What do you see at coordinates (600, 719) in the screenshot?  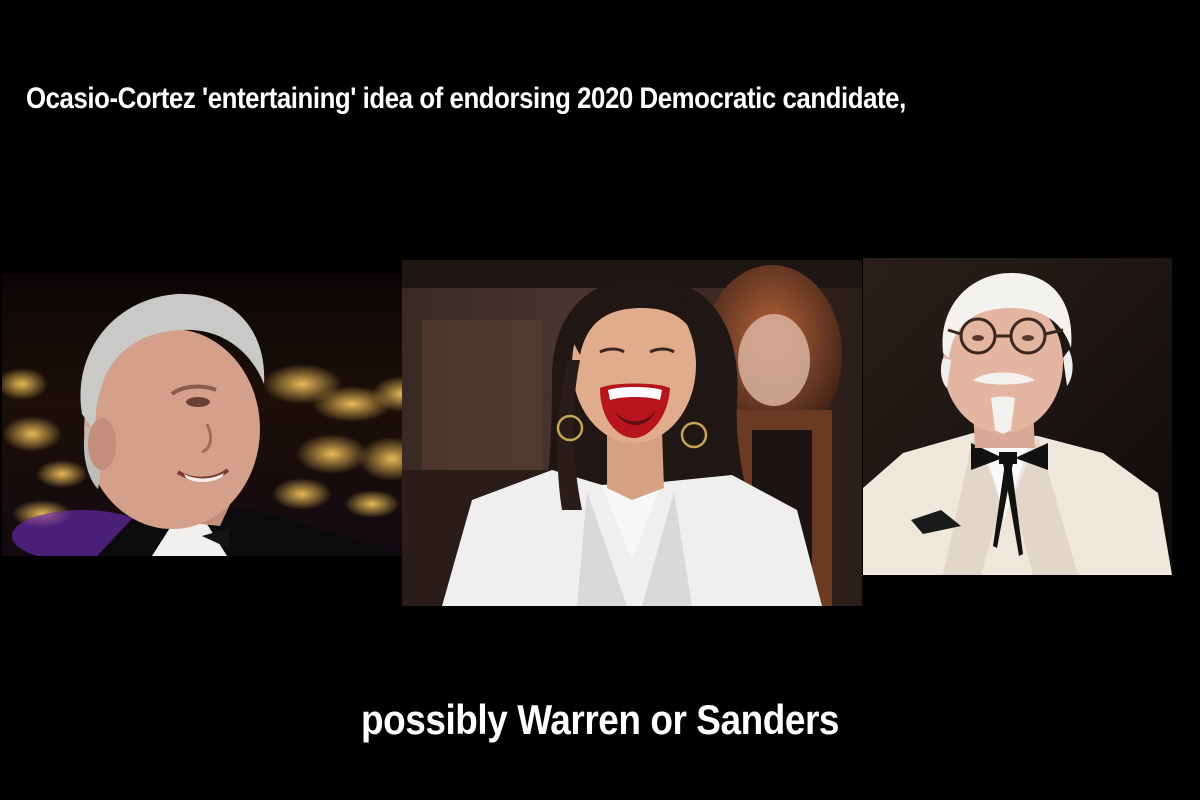 I see `headline-bottom: possibly Warren or Sanders` at bounding box center [600, 719].